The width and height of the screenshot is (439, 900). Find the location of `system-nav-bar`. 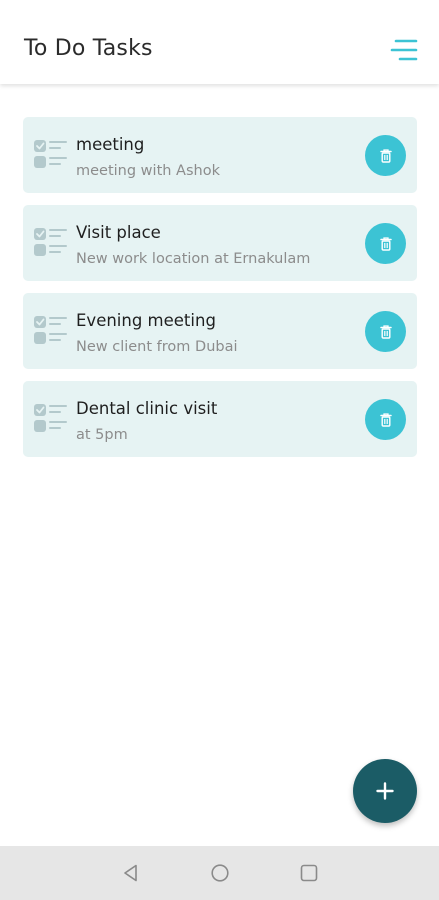

system-nav-bar is located at coordinates (219, 873).